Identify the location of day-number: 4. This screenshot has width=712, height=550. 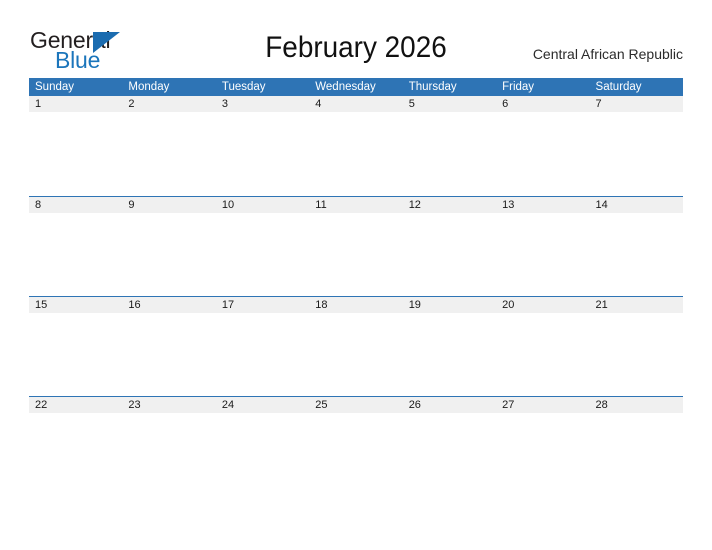
(355, 104).